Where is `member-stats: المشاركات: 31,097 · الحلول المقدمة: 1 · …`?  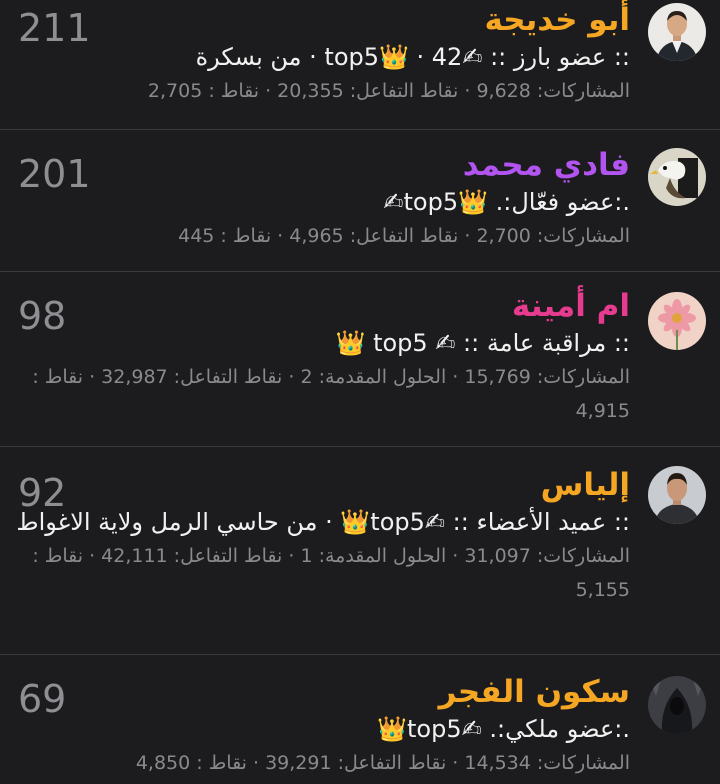
member-stats: المشاركات: 31,097 · الحلول المقدمة: 1 · … is located at coordinates (331, 573).